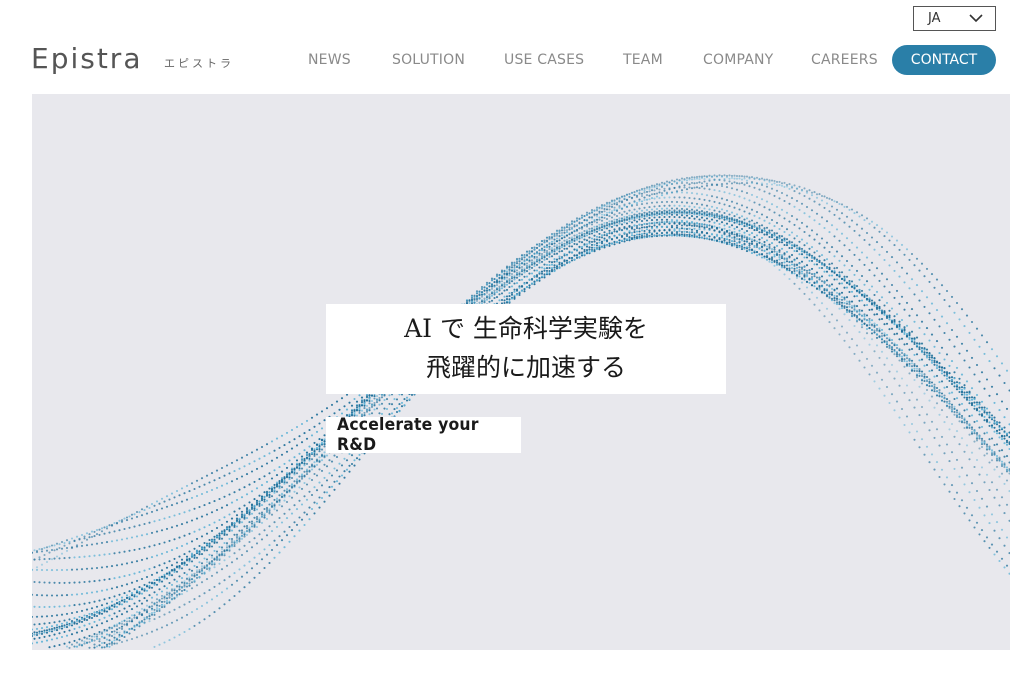  Describe the element at coordinates (954, 18) in the screenshot. I see `language-select: JA` at that location.